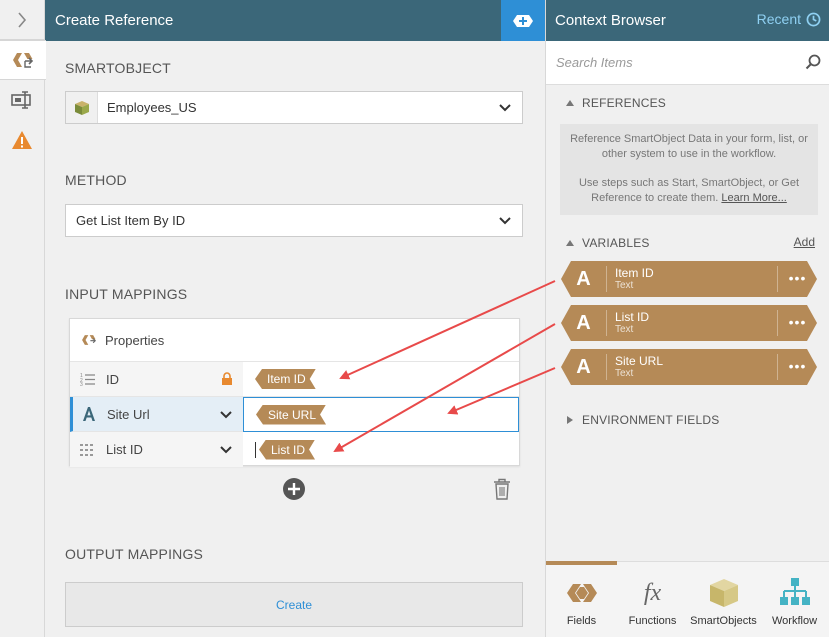  What do you see at coordinates (570, 420) in the screenshot?
I see `expand-triangle-icon` at bounding box center [570, 420].